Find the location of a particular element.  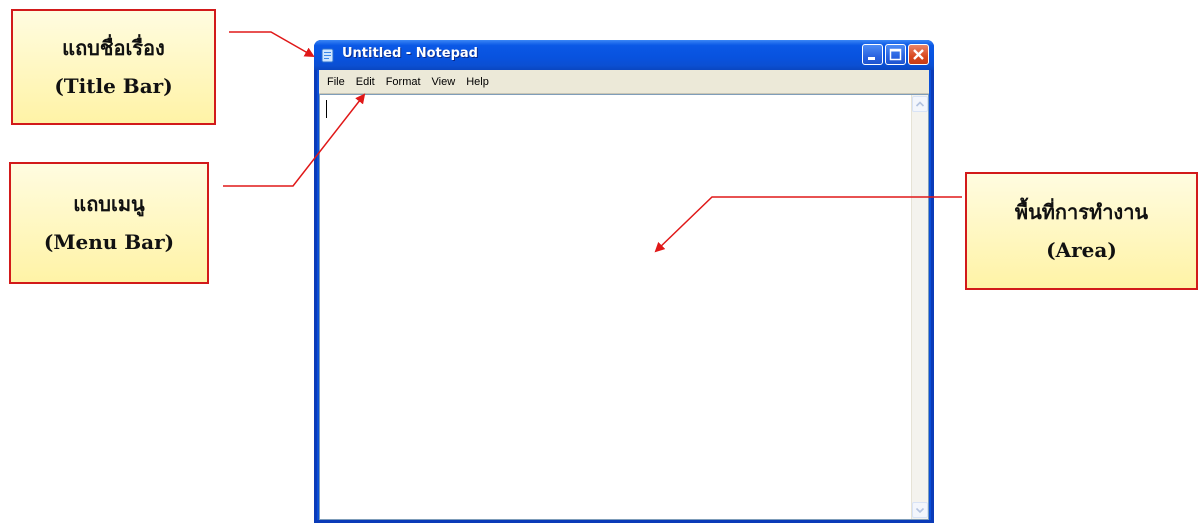

scroll-up-button is located at coordinates (920, 104).